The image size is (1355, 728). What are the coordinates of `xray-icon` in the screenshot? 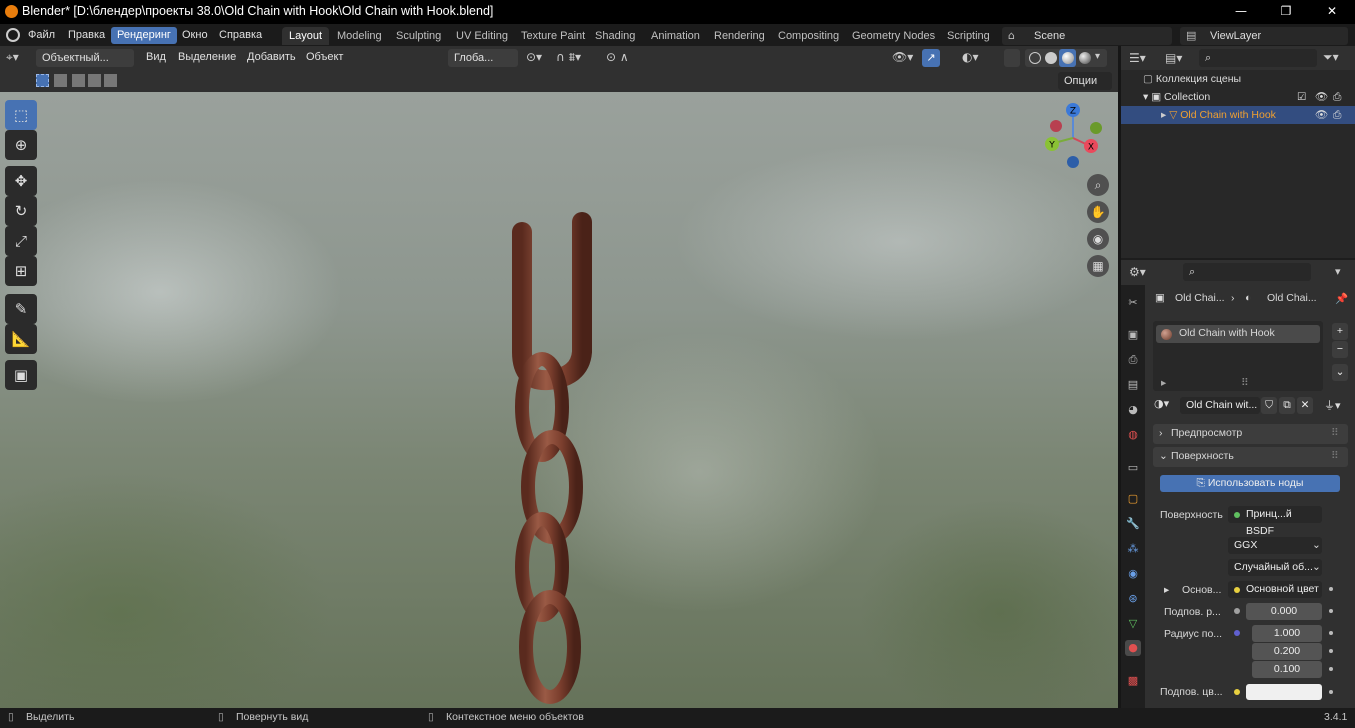 It's located at (1012, 58).